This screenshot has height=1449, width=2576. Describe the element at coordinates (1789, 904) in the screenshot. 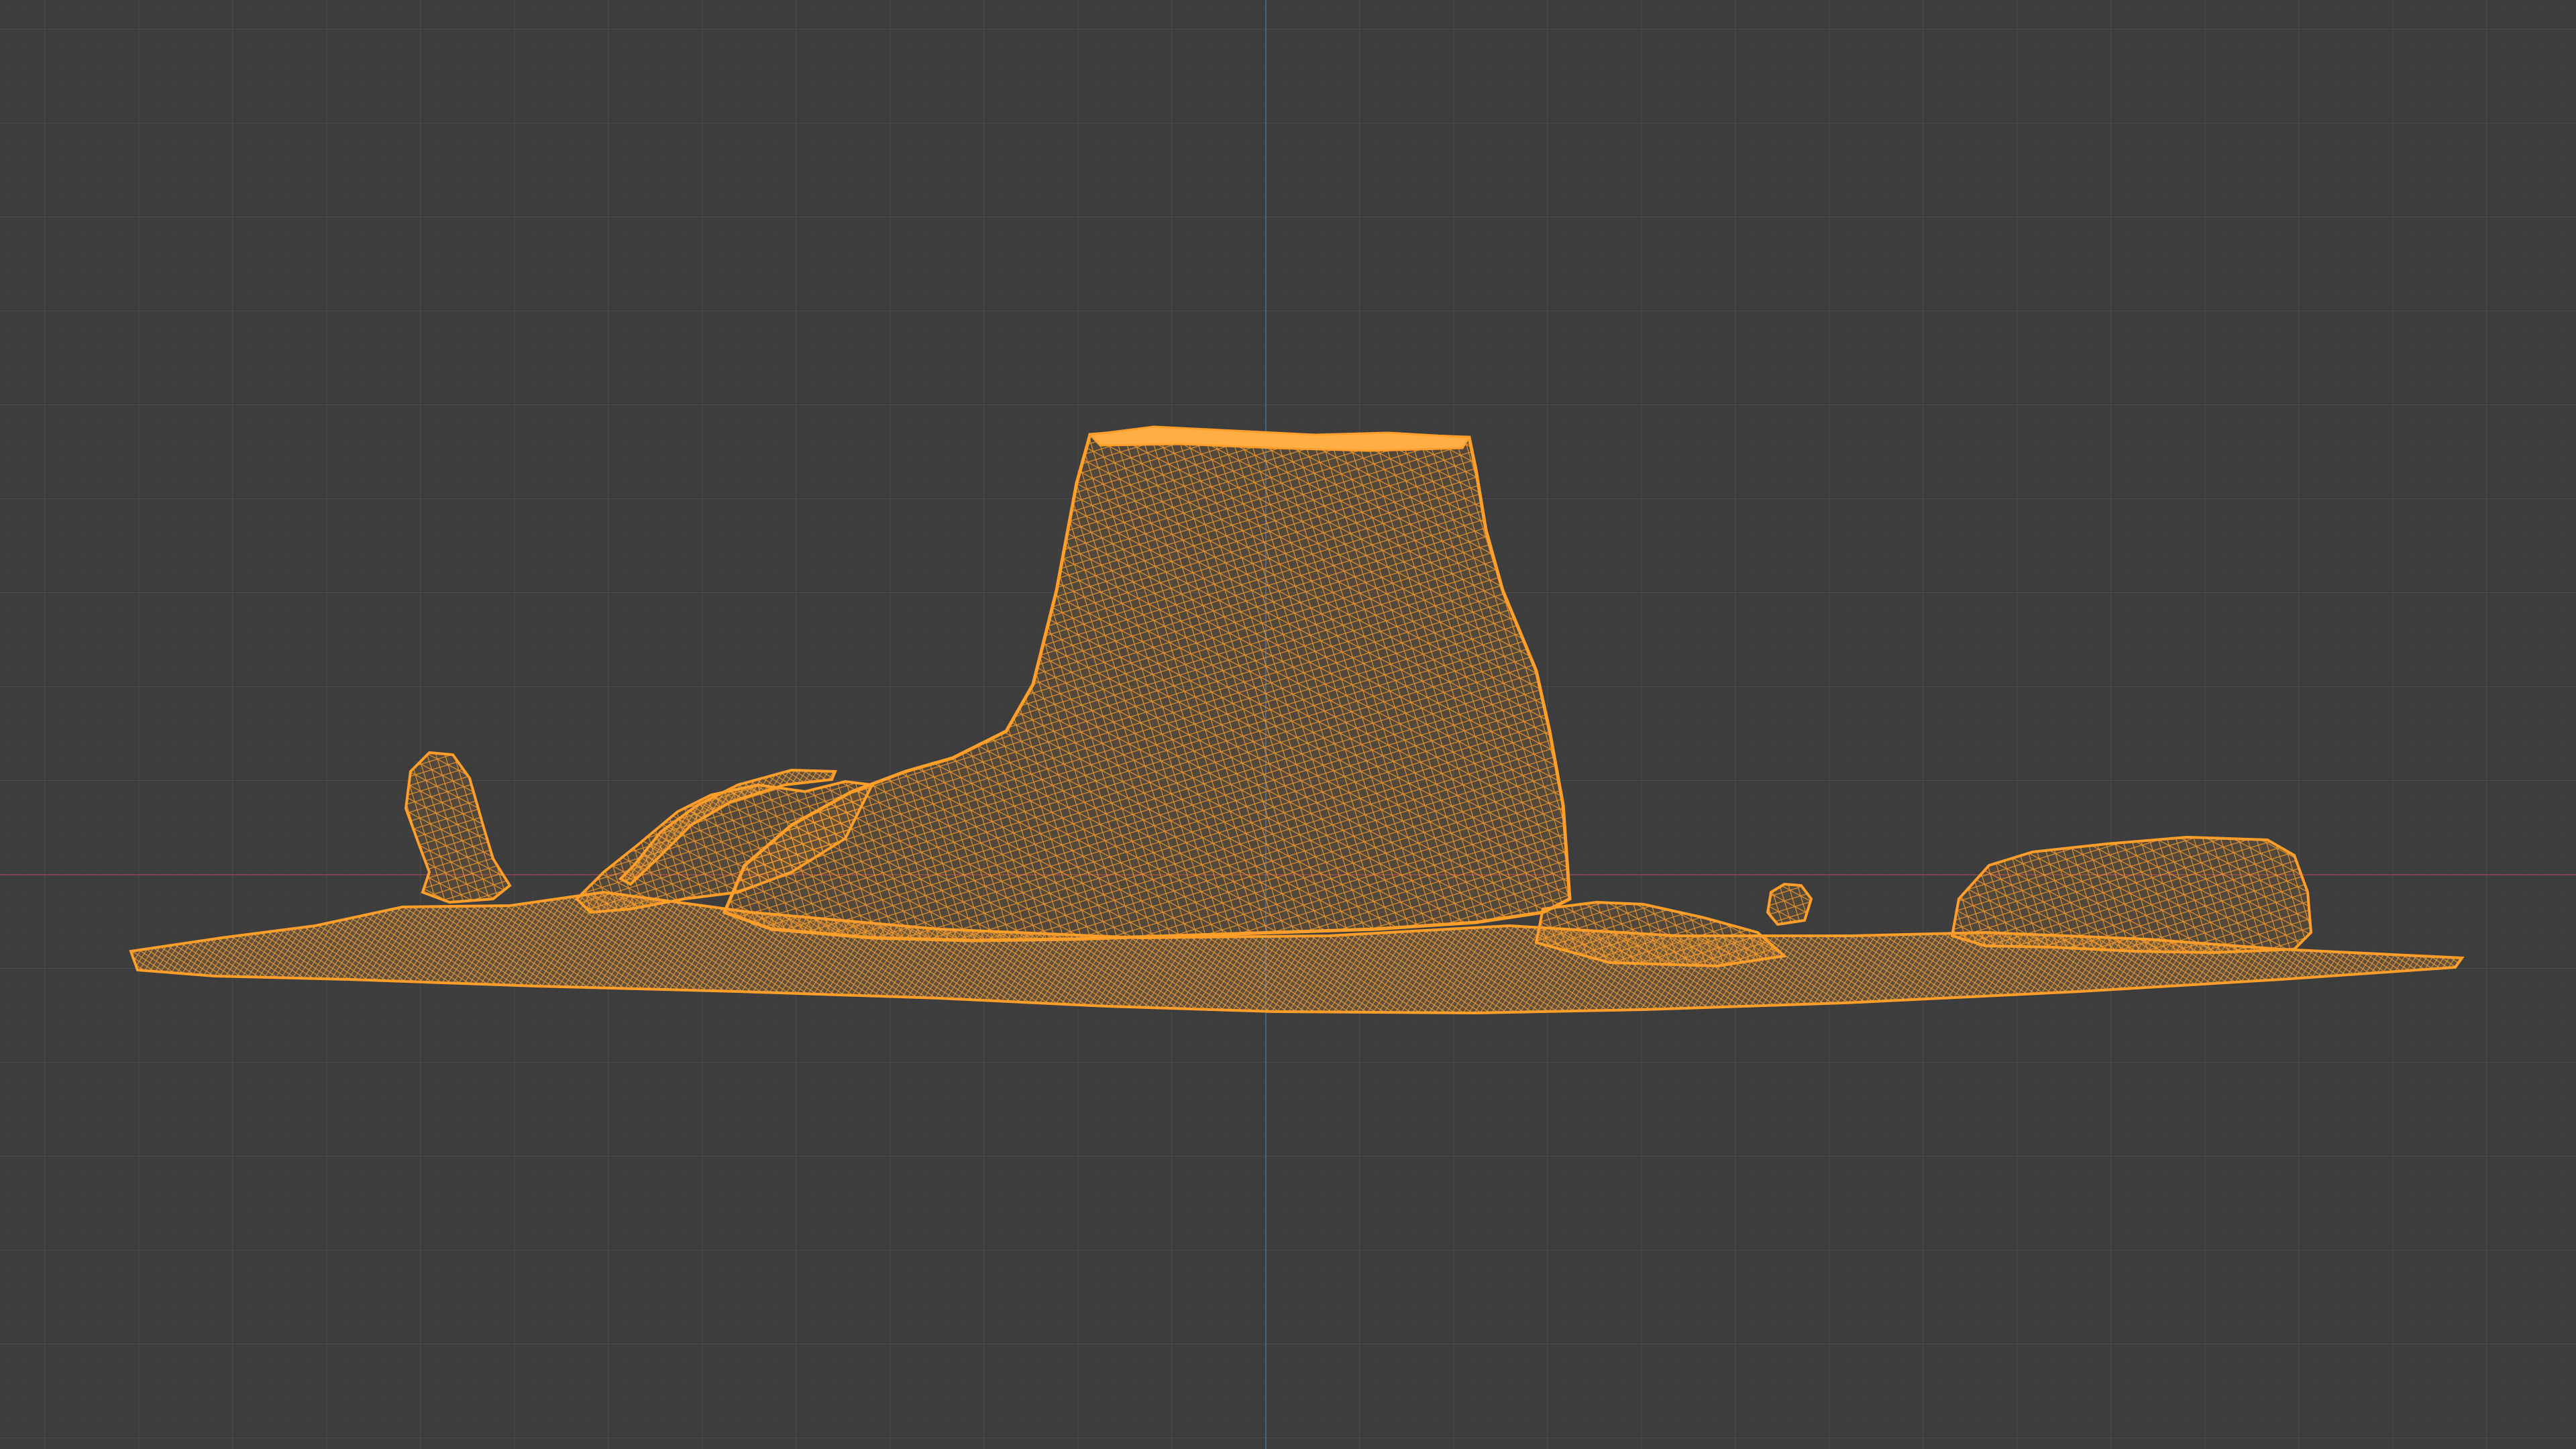

I see `small-knob-right` at that location.